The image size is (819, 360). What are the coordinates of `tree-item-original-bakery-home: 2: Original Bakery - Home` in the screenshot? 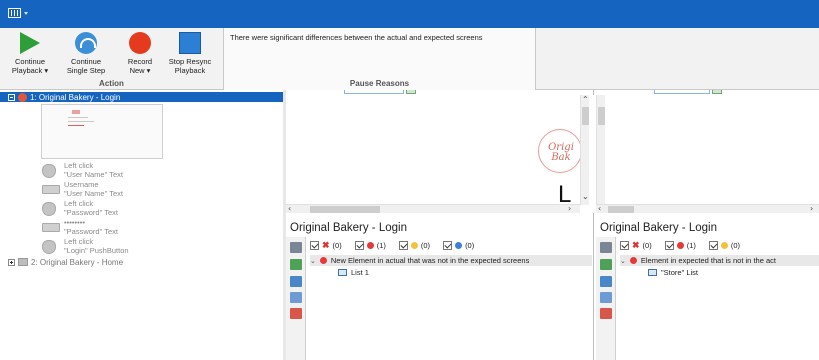 It's located at (65, 262).